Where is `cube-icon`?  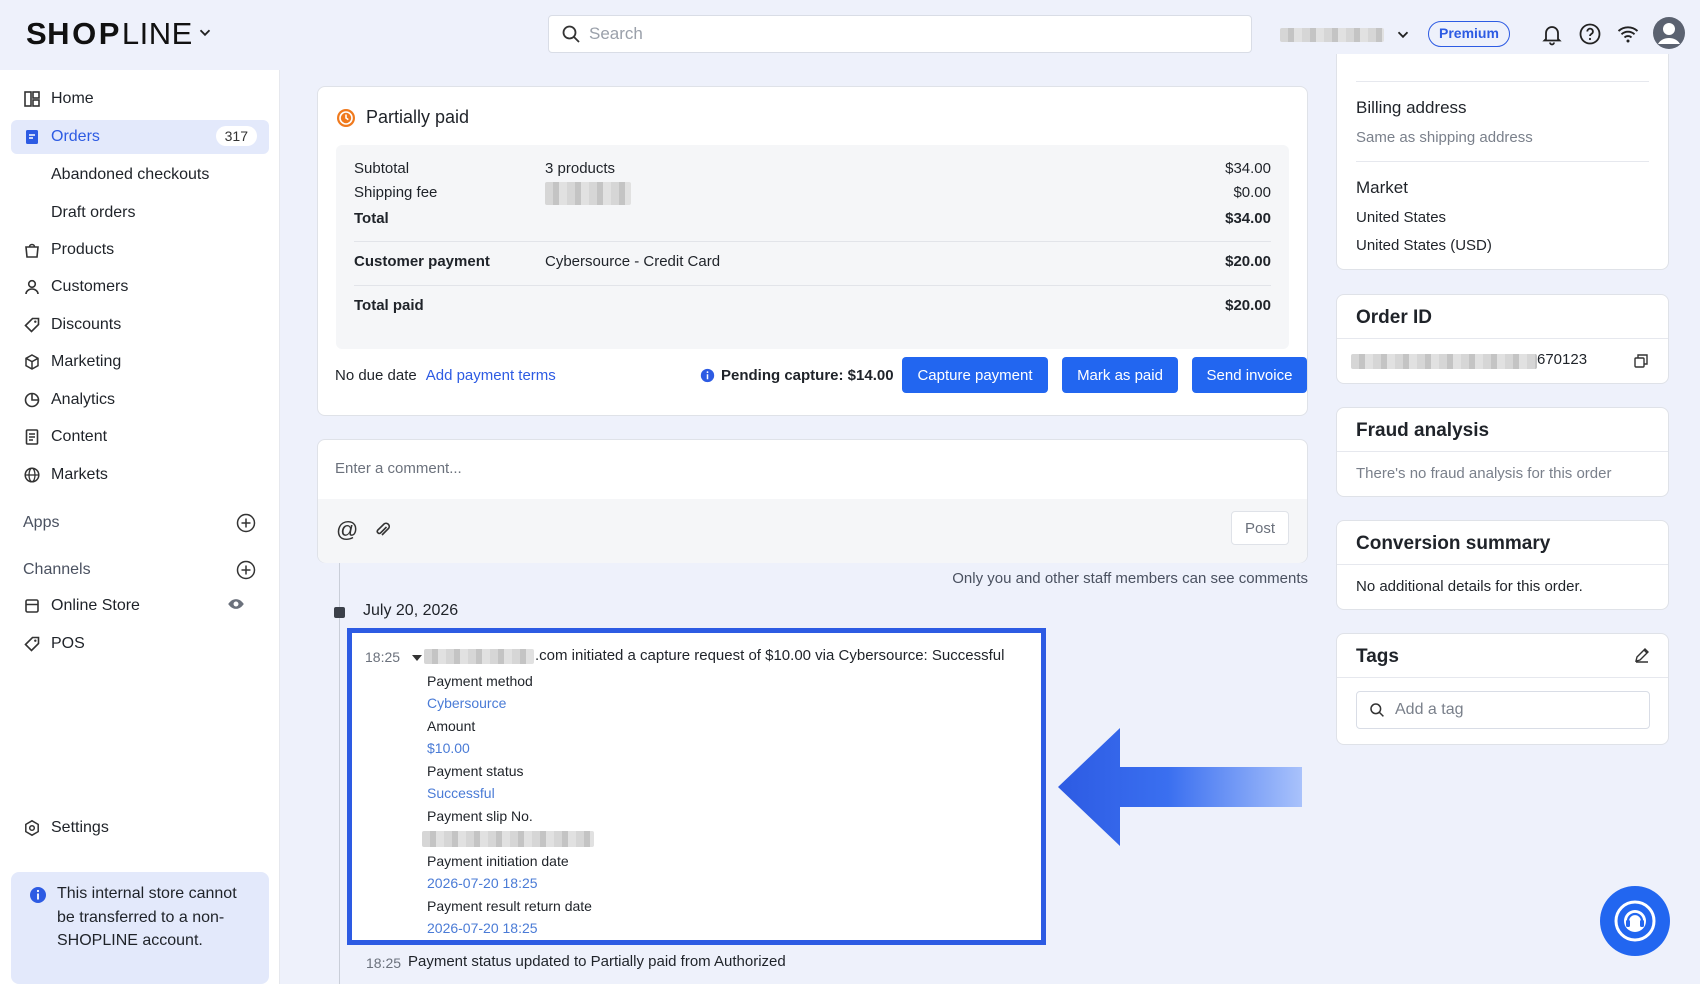 cube-icon is located at coordinates (32, 362).